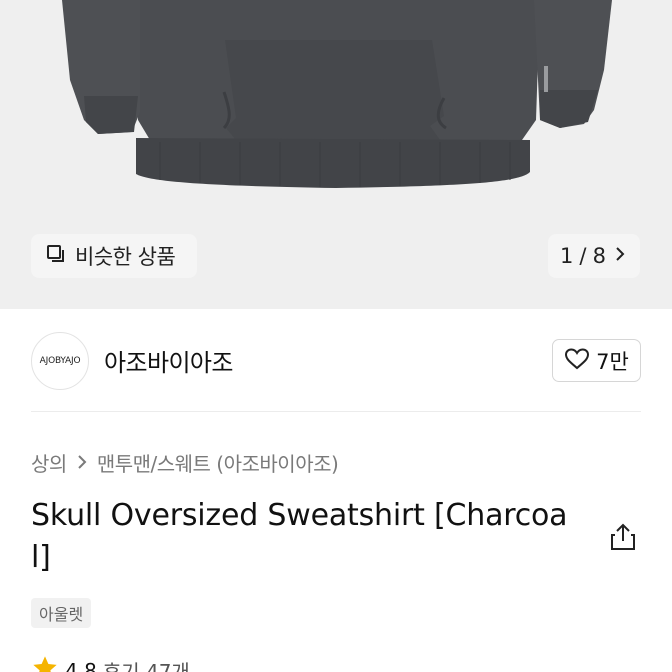 The image size is (672, 672). Describe the element at coordinates (49, 462) in the screenshot. I see `breadcrumb-category: 상의` at that location.